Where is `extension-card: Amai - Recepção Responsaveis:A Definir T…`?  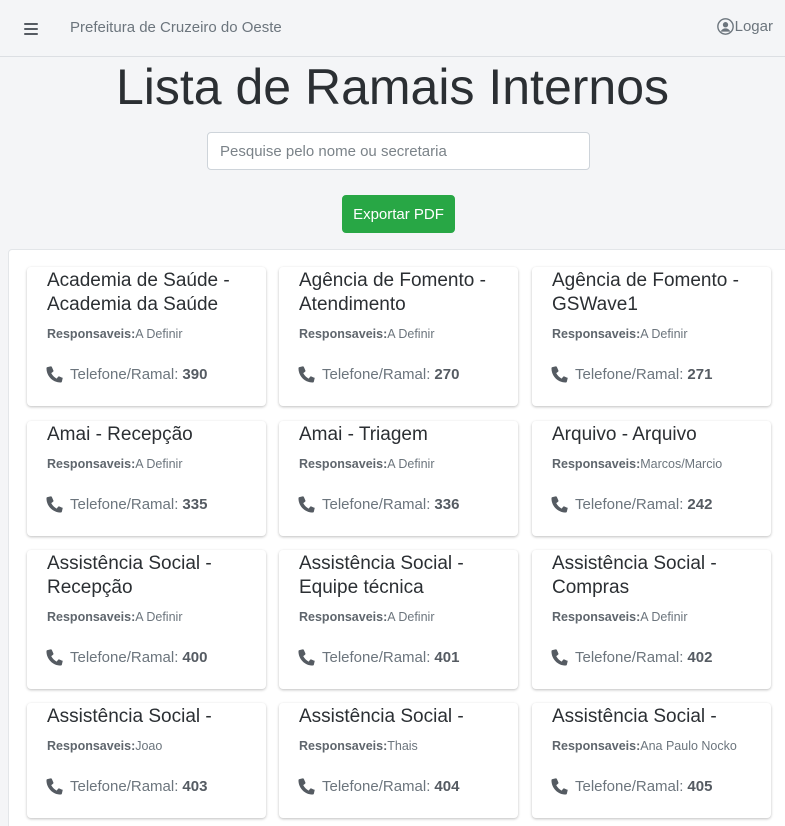
extension-card: Amai - Recepção Responsaveis:A Definir T… is located at coordinates (146, 478).